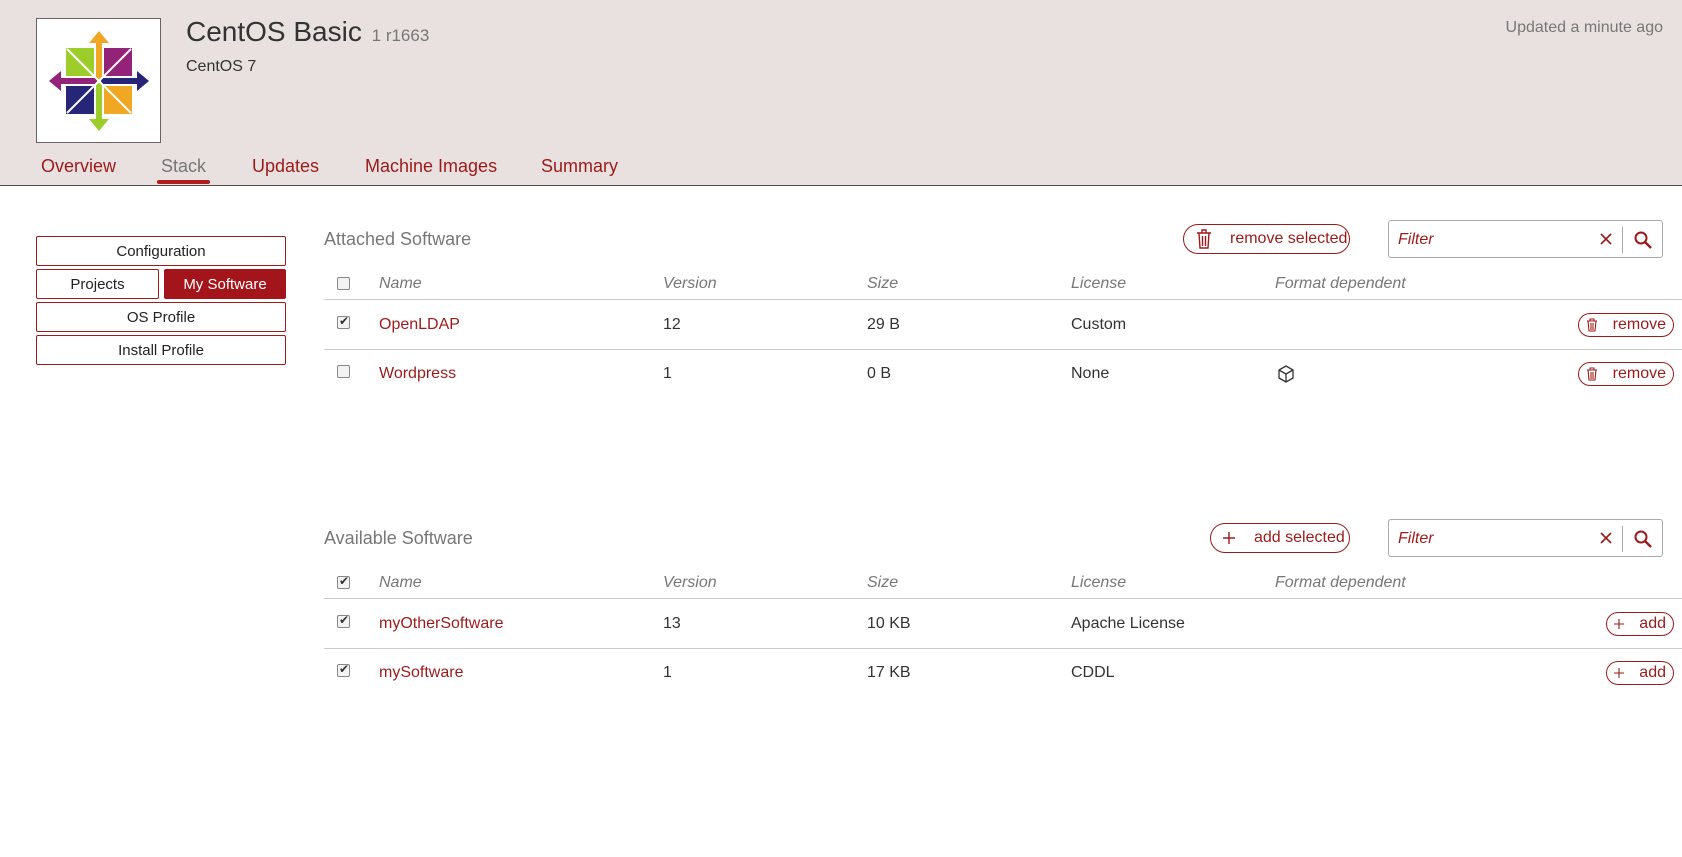  I want to click on attached-software-title: Attached Software, so click(398, 239).